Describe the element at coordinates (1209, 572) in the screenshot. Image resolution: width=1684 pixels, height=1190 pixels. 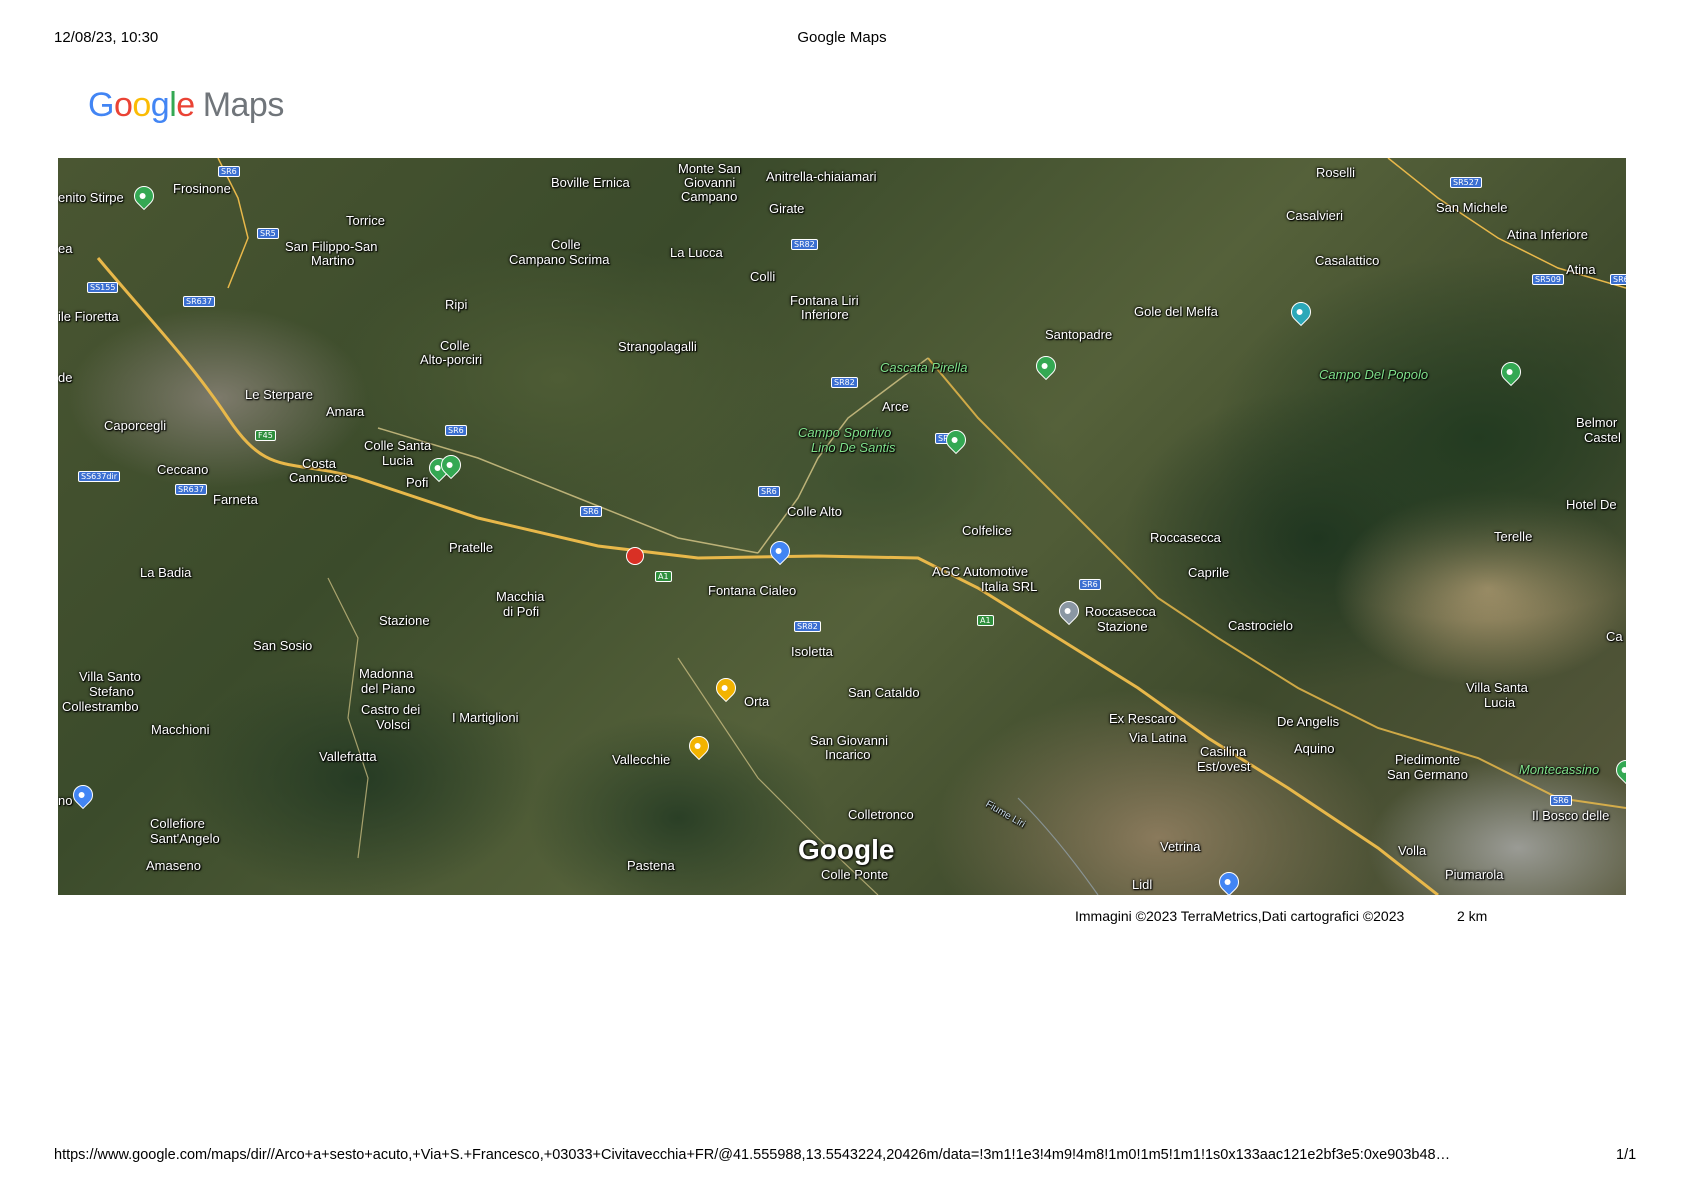
I see `map-label: Caprile` at that location.